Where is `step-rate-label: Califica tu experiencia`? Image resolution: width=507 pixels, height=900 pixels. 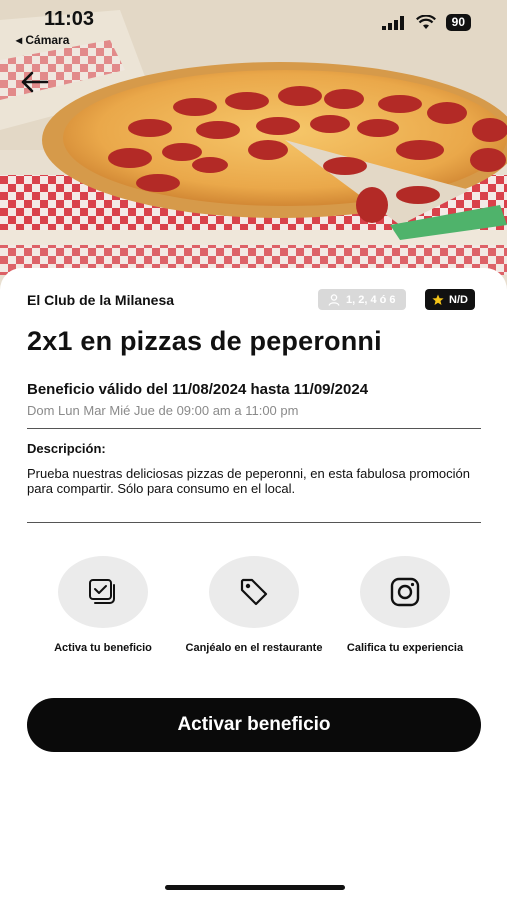
step-rate-label: Califica tu experiencia is located at coordinates (405, 648).